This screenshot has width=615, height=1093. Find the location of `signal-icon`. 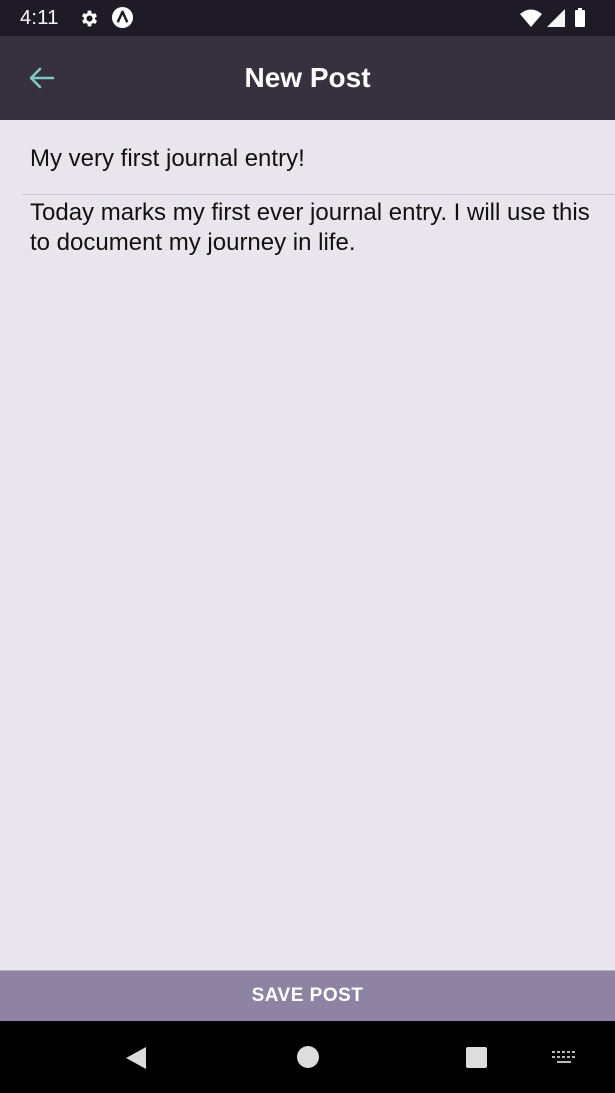

signal-icon is located at coordinates (556, 18).